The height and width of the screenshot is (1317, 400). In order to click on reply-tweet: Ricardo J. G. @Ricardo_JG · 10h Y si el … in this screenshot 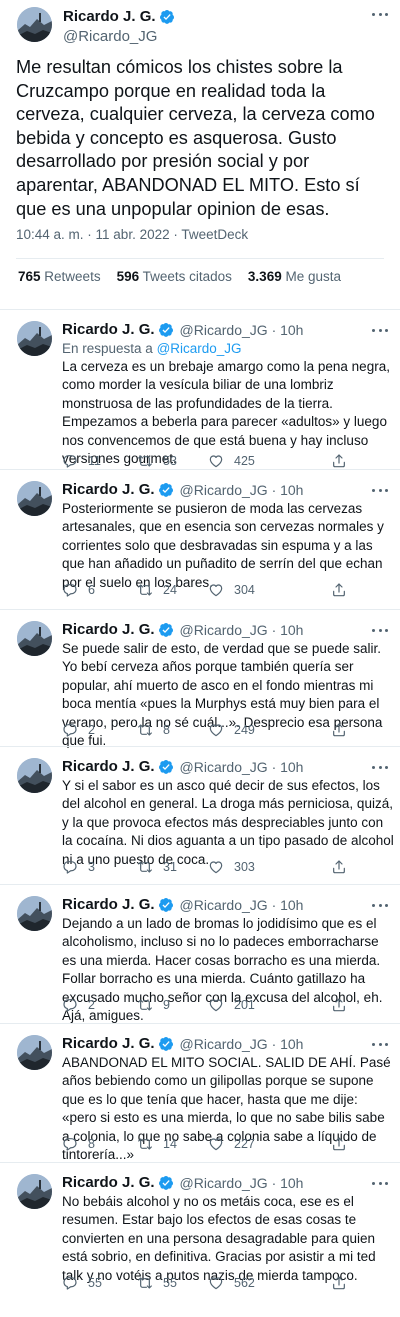, I will do `click(200, 815)`.